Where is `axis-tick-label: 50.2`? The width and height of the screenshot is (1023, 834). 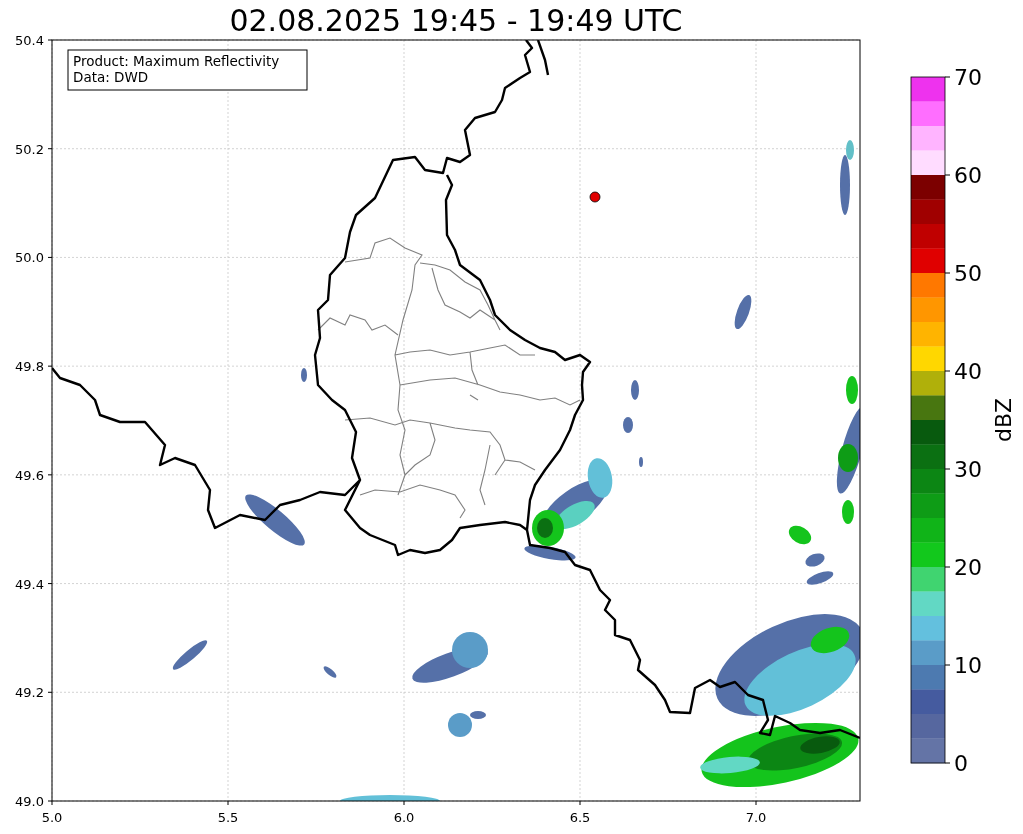
axis-tick-label: 50.2 is located at coordinates (29, 149).